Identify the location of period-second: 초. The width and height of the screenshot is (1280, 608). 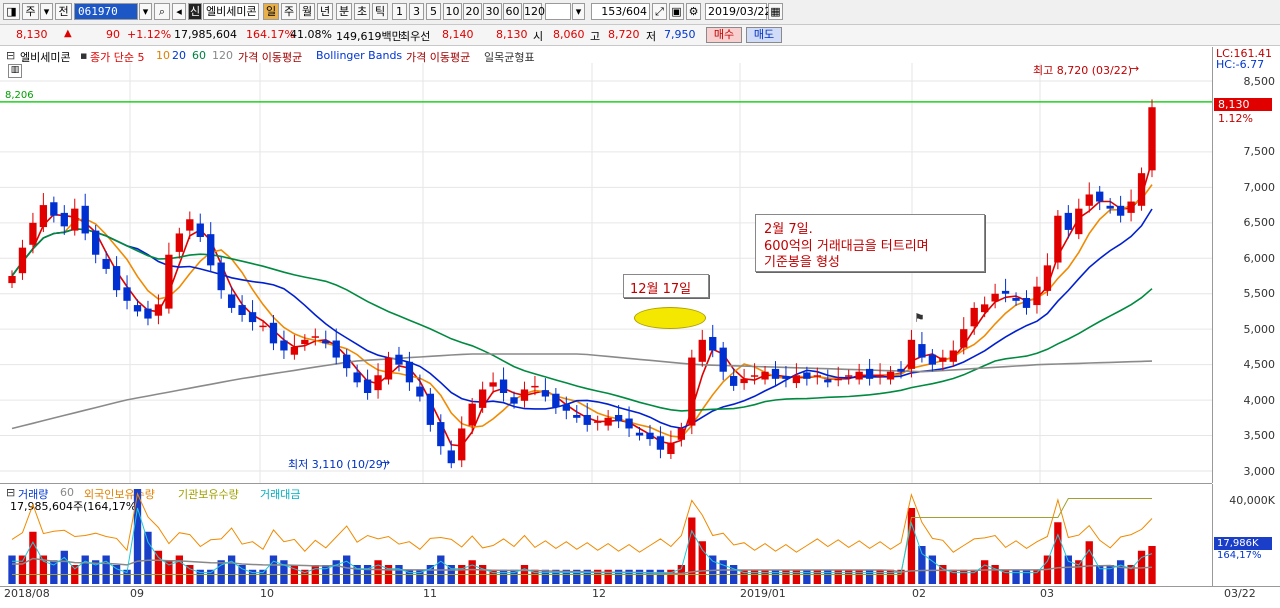
(362, 11).